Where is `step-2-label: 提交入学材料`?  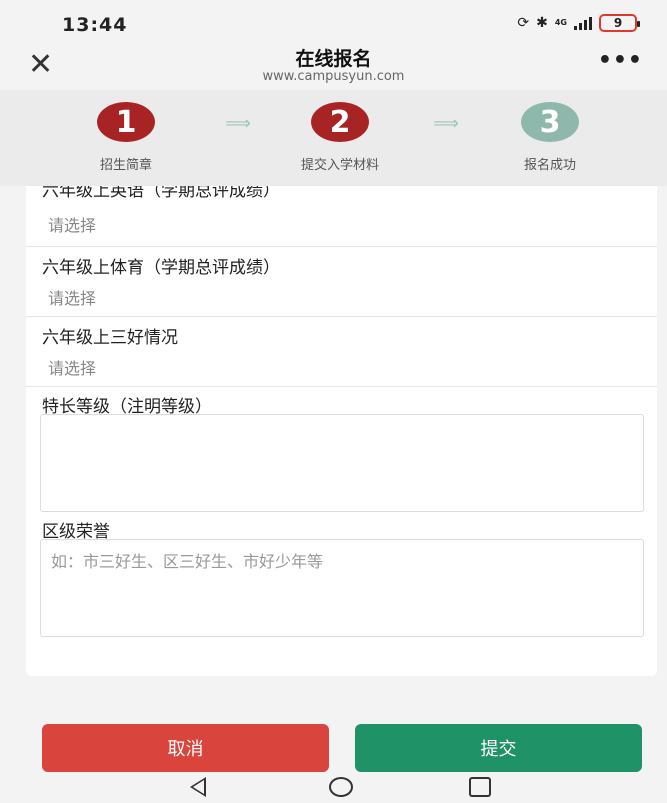 step-2-label: 提交入学材料 is located at coordinates (339, 165).